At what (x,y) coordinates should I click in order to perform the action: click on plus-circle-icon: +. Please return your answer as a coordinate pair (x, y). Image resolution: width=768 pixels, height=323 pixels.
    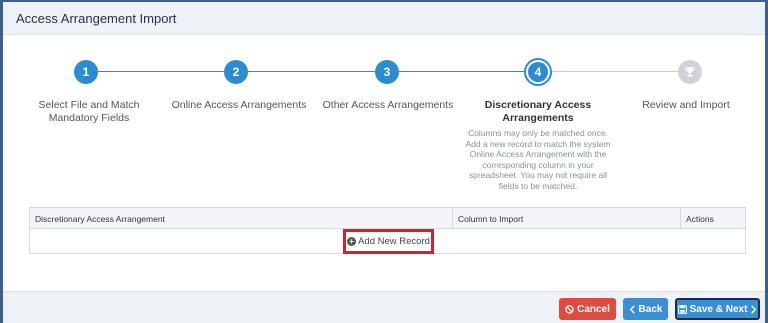
    Looking at the image, I should click on (352, 241).